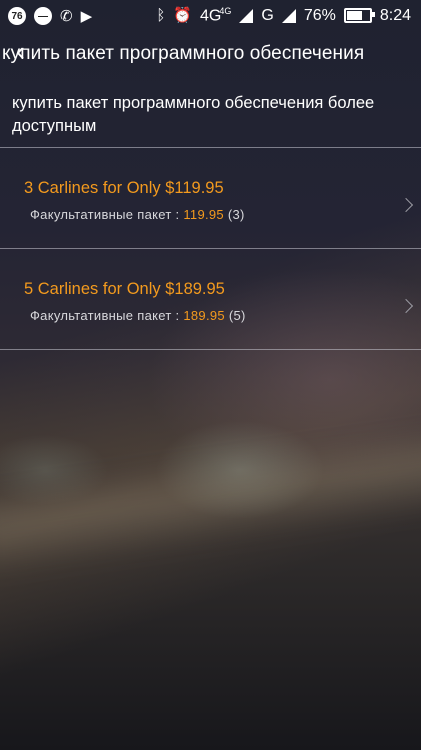  I want to click on package-count: (5), so click(237, 315).